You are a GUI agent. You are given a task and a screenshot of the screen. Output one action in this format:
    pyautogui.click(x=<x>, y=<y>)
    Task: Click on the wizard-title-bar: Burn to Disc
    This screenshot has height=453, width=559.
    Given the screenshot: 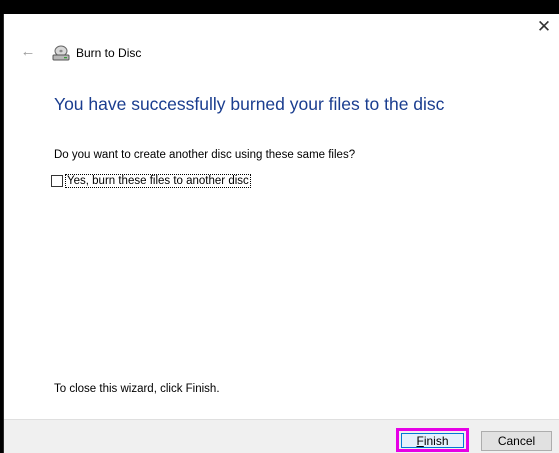 What is the action you would take?
    pyautogui.click(x=96, y=53)
    